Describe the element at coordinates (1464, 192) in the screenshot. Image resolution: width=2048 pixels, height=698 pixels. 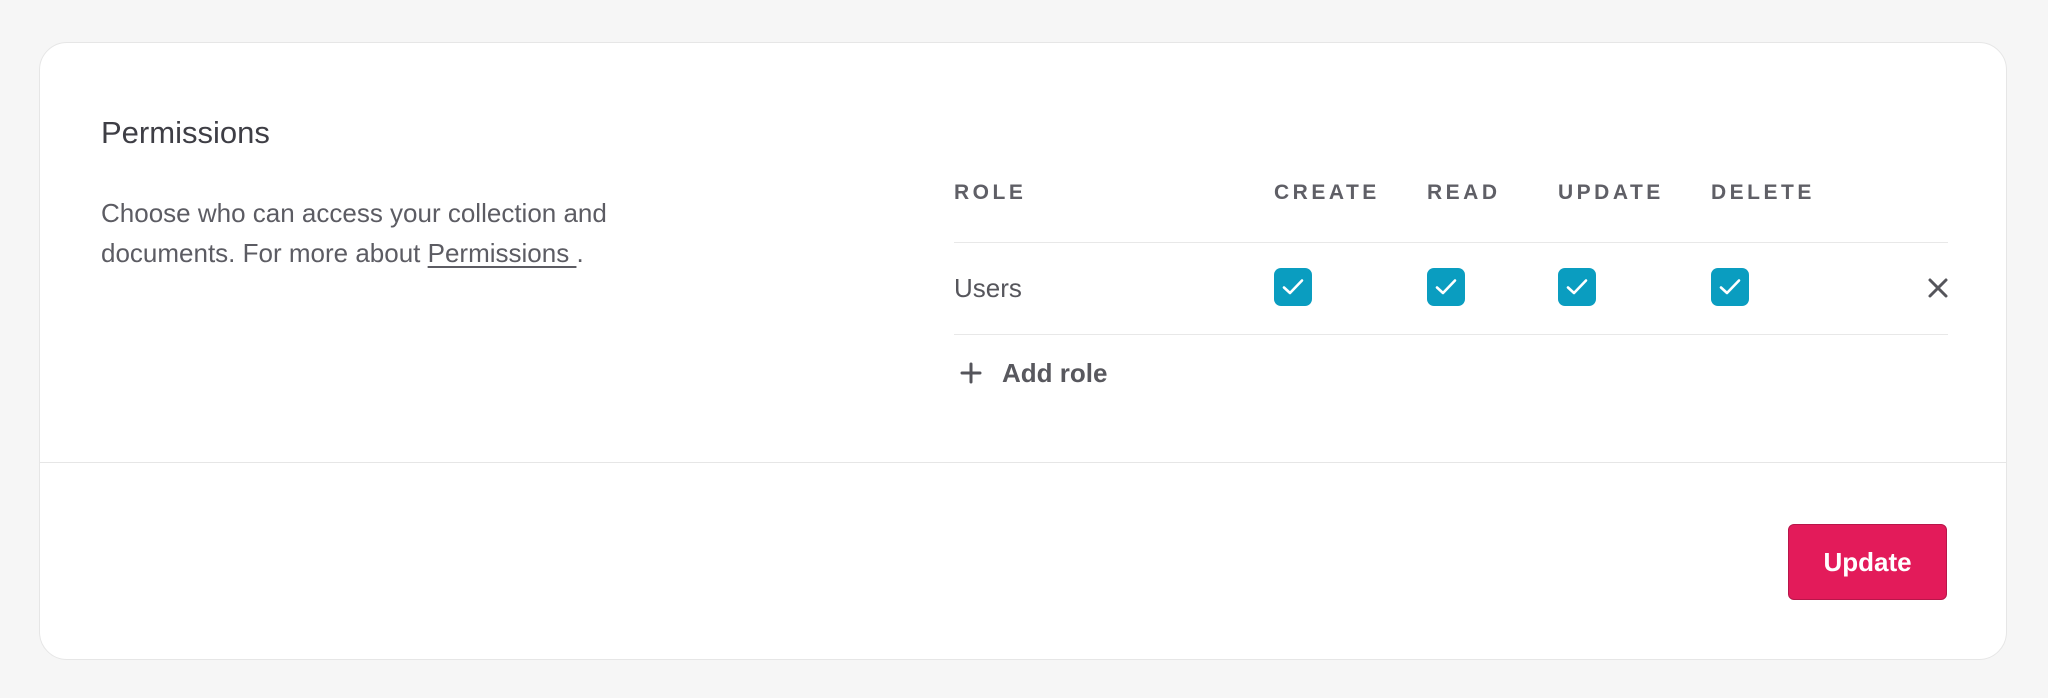
I see `column-header-read: READ` at that location.